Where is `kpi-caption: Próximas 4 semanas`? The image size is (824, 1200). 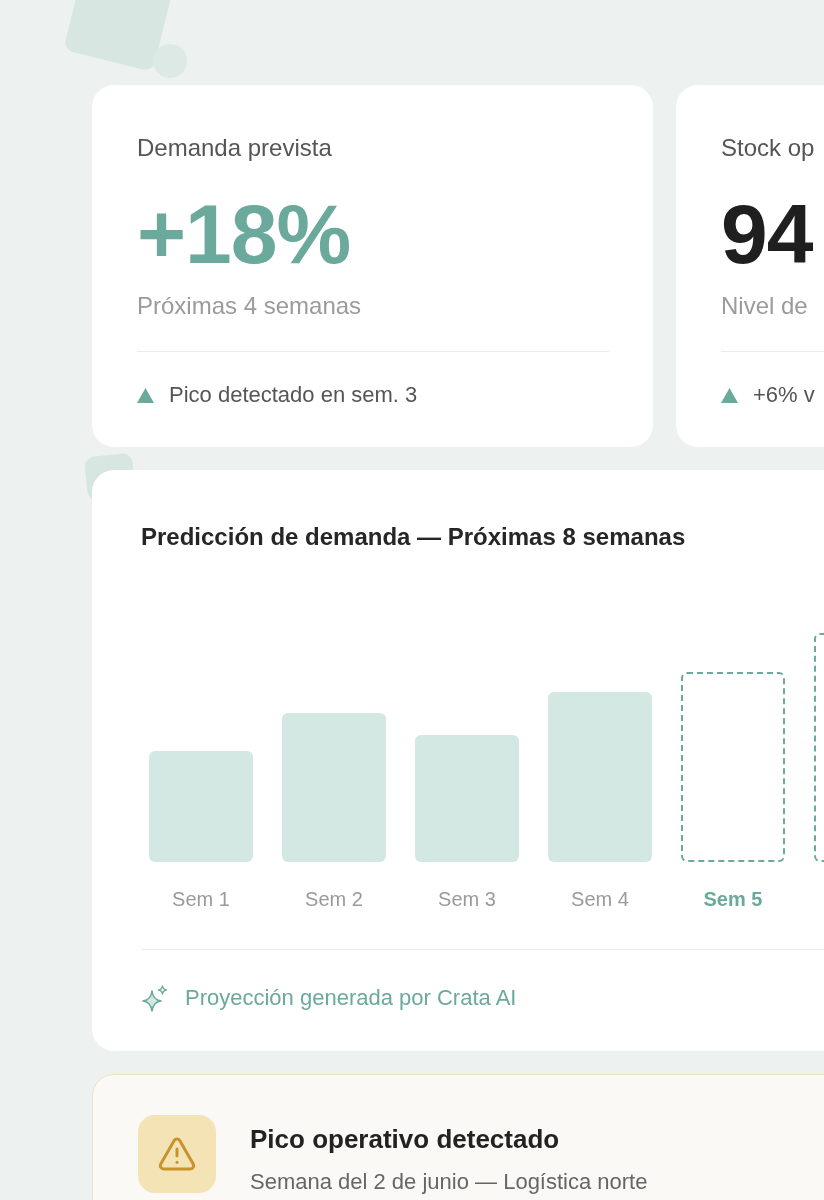
kpi-caption: Próximas 4 semanas is located at coordinates (249, 306).